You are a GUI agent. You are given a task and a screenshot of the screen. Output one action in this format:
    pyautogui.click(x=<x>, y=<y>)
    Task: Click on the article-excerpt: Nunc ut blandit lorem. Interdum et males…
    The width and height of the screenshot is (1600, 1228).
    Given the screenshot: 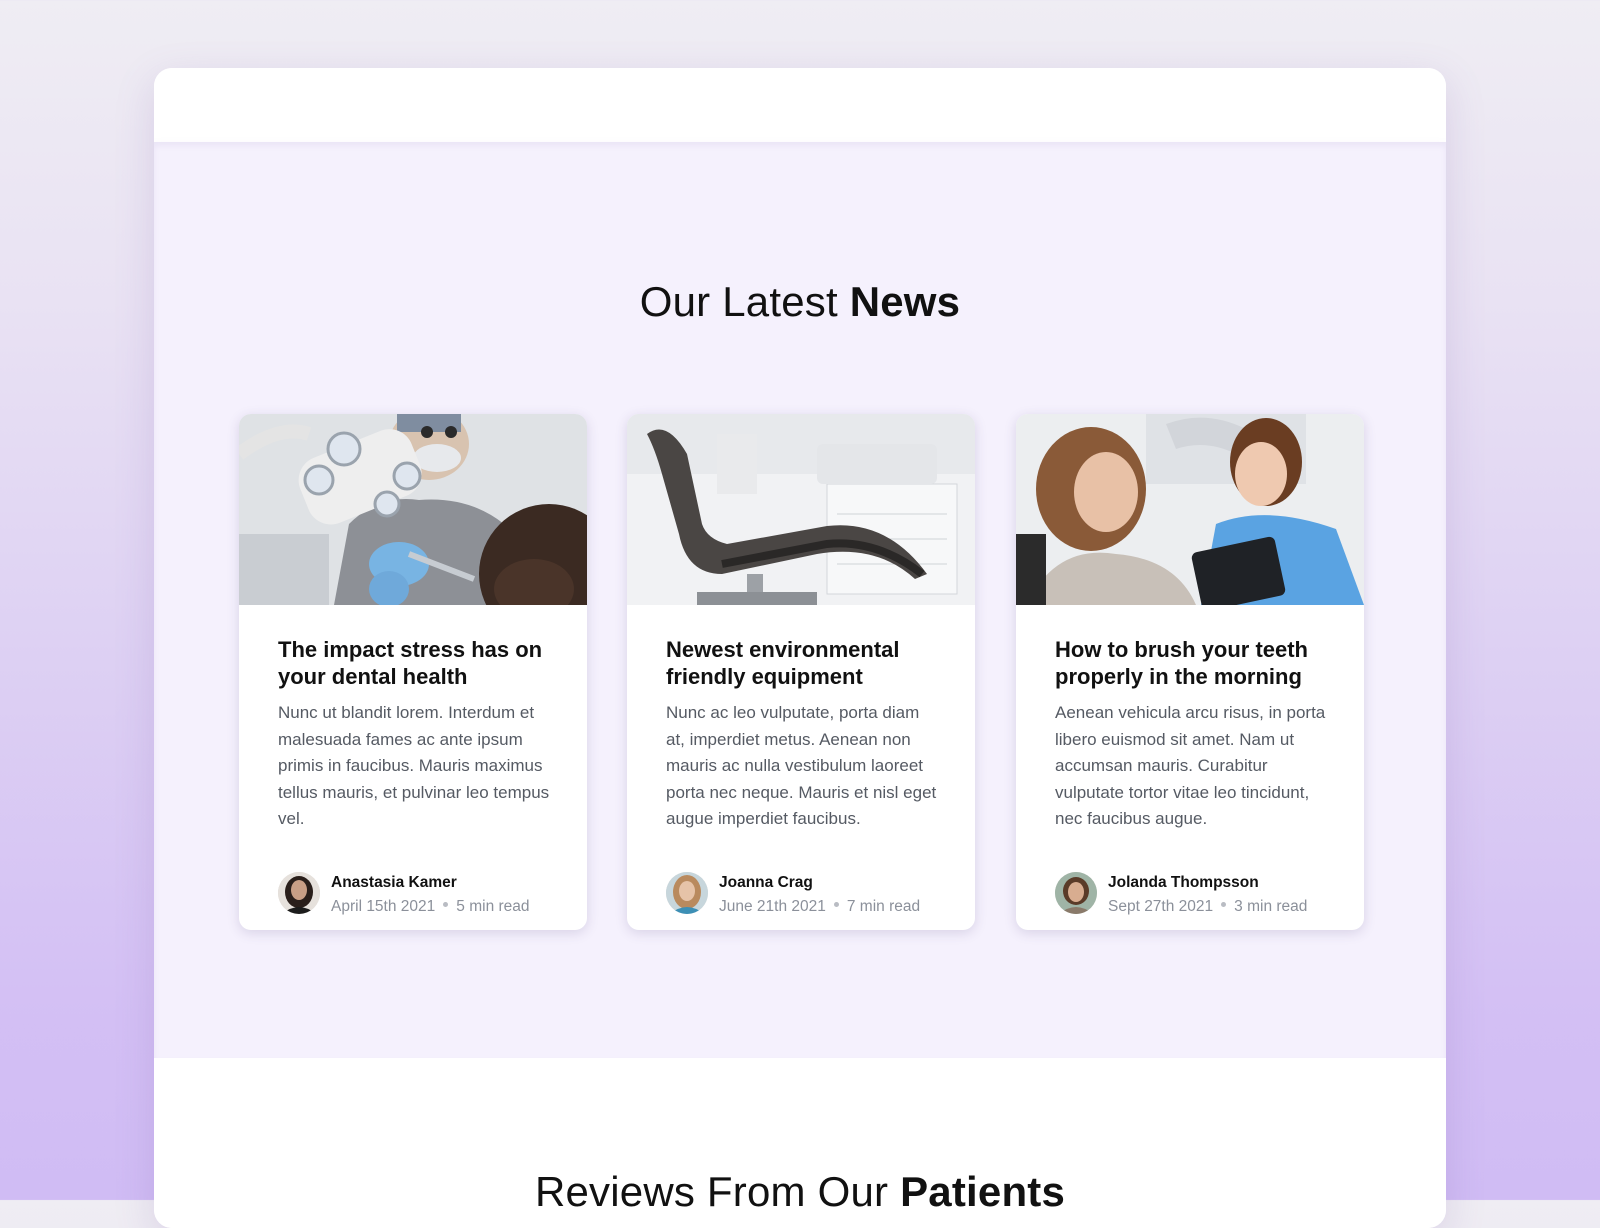 What is the action you would take?
    pyautogui.click(x=414, y=765)
    